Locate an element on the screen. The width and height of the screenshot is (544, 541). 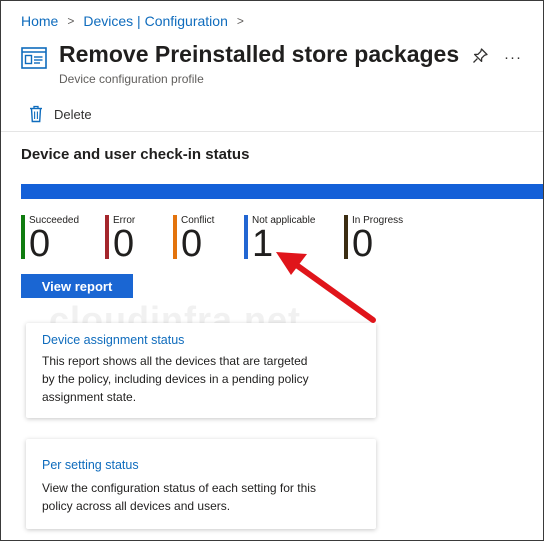
checkin-status-bar is located at coordinates (282, 191).